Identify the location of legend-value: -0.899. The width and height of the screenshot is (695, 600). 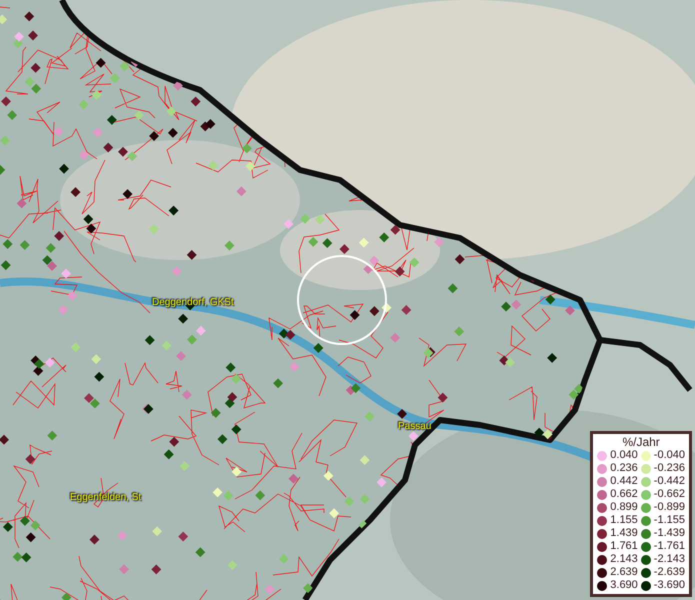
(669, 507).